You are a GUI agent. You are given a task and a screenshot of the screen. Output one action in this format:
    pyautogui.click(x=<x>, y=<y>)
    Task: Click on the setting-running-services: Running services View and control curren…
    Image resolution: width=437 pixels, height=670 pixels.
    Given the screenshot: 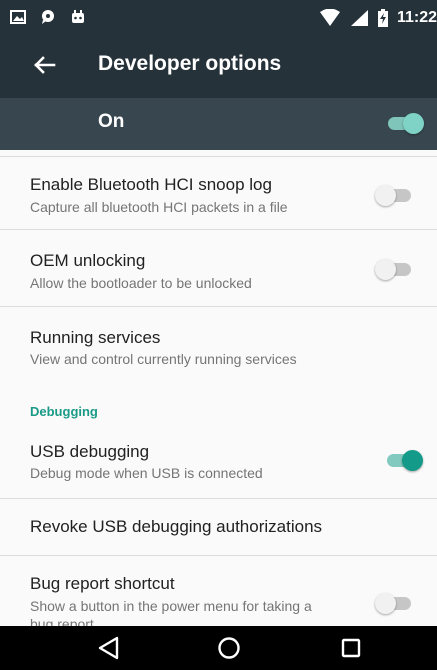 What is the action you would take?
    pyautogui.click(x=218, y=343)
    